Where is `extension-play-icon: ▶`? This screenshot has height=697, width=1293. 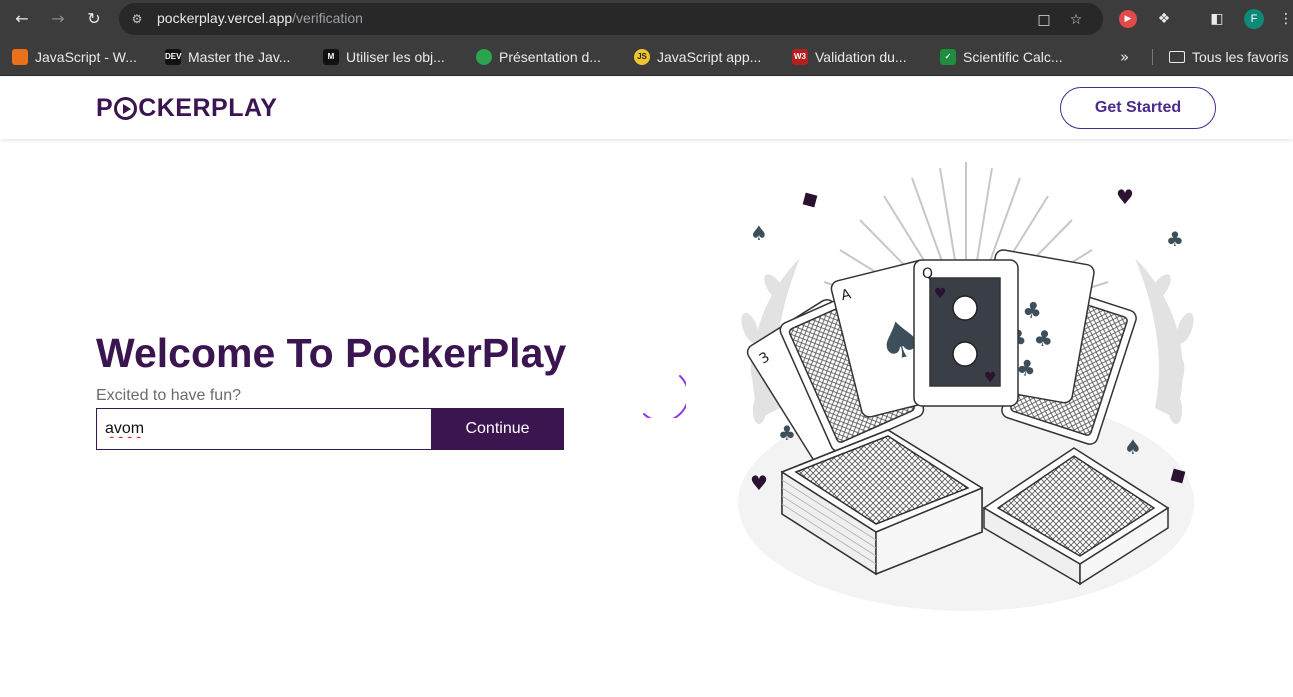 extension-play-icon: ▶ is located at coordinates (1128, 19).